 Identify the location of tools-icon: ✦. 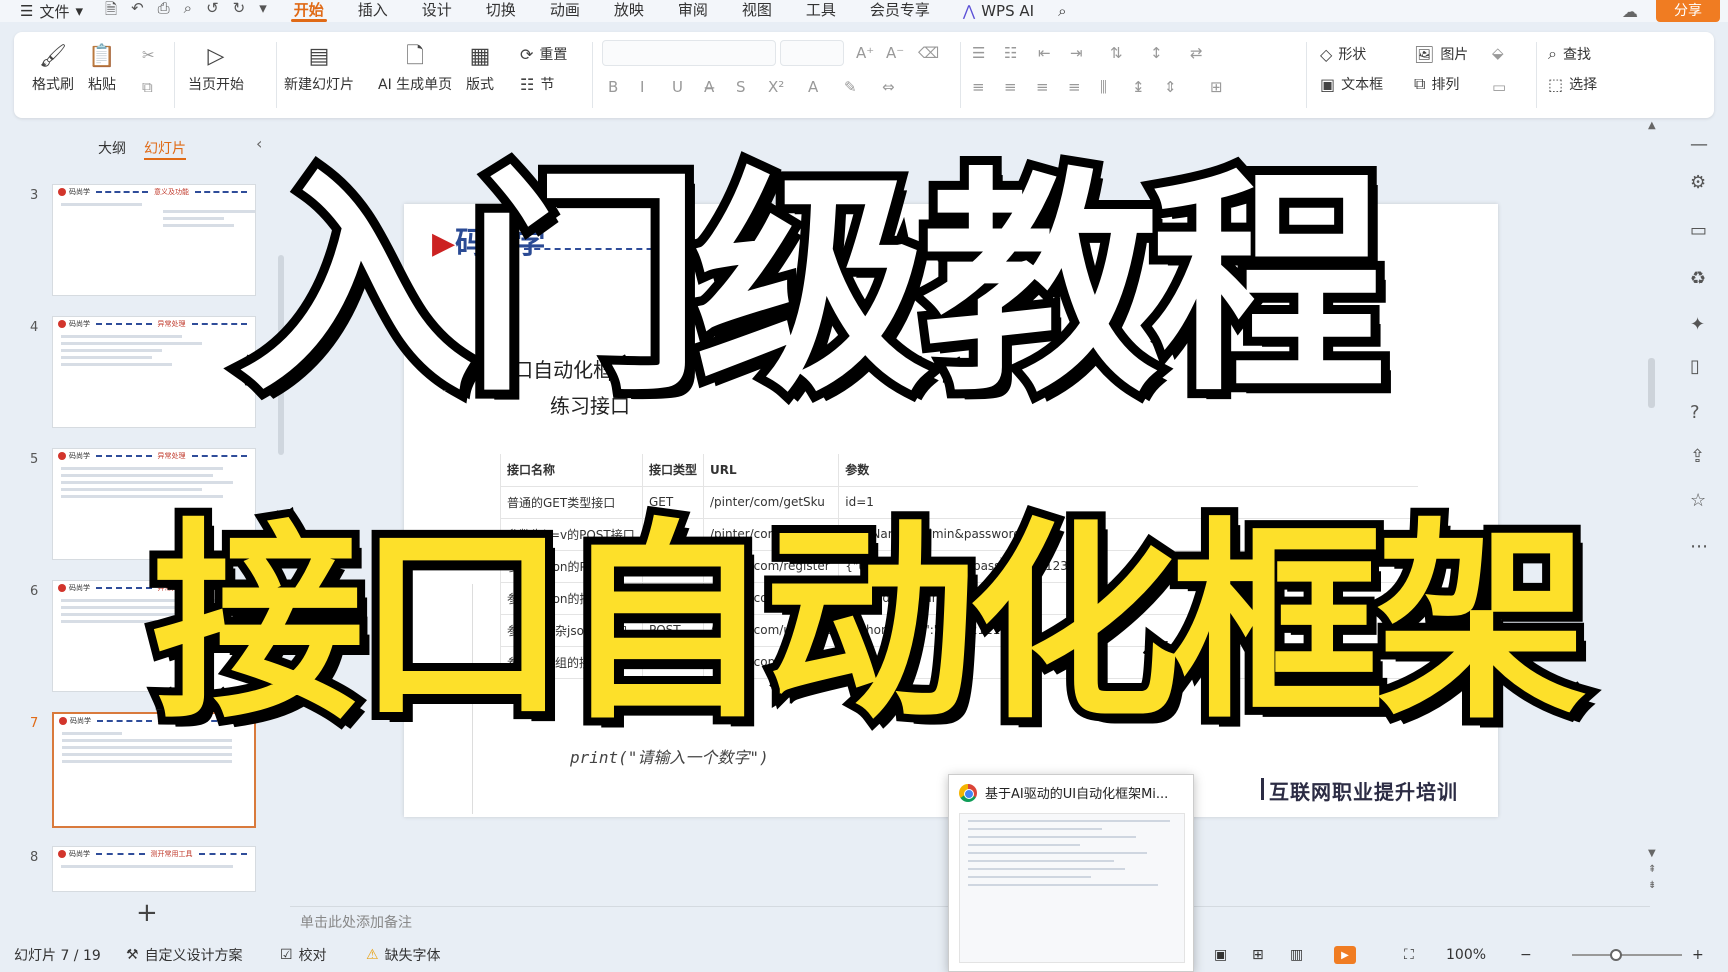
(1697, 324).